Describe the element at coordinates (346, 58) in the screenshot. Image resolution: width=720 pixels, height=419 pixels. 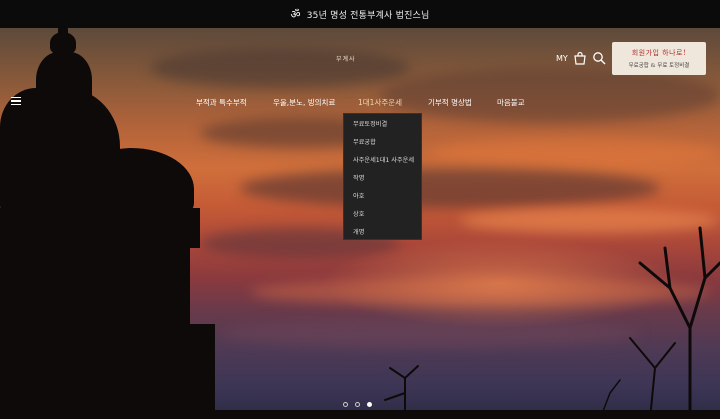
I see `site-logo: 부계사` at that location.